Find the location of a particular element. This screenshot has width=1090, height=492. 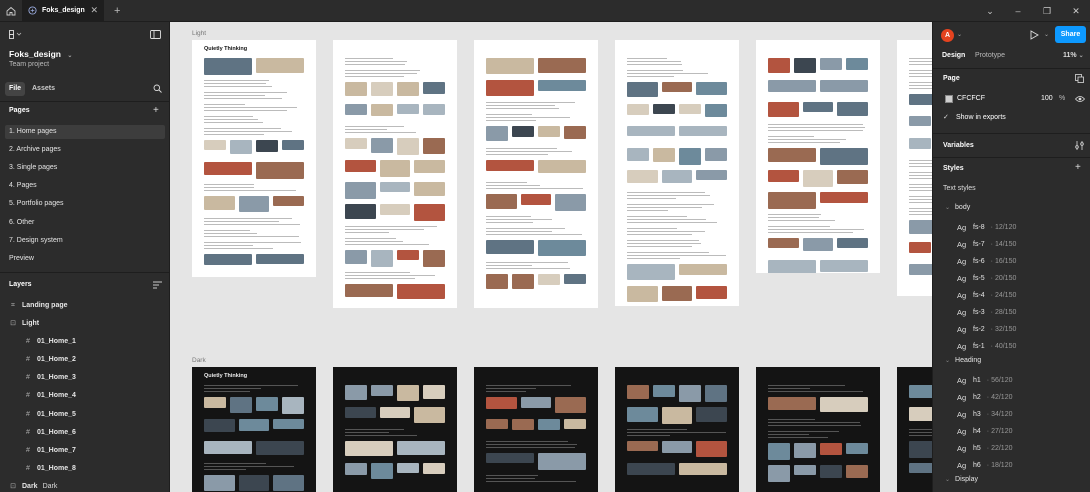

text-style-name: fs-8 is located at coordinates (979, 227).